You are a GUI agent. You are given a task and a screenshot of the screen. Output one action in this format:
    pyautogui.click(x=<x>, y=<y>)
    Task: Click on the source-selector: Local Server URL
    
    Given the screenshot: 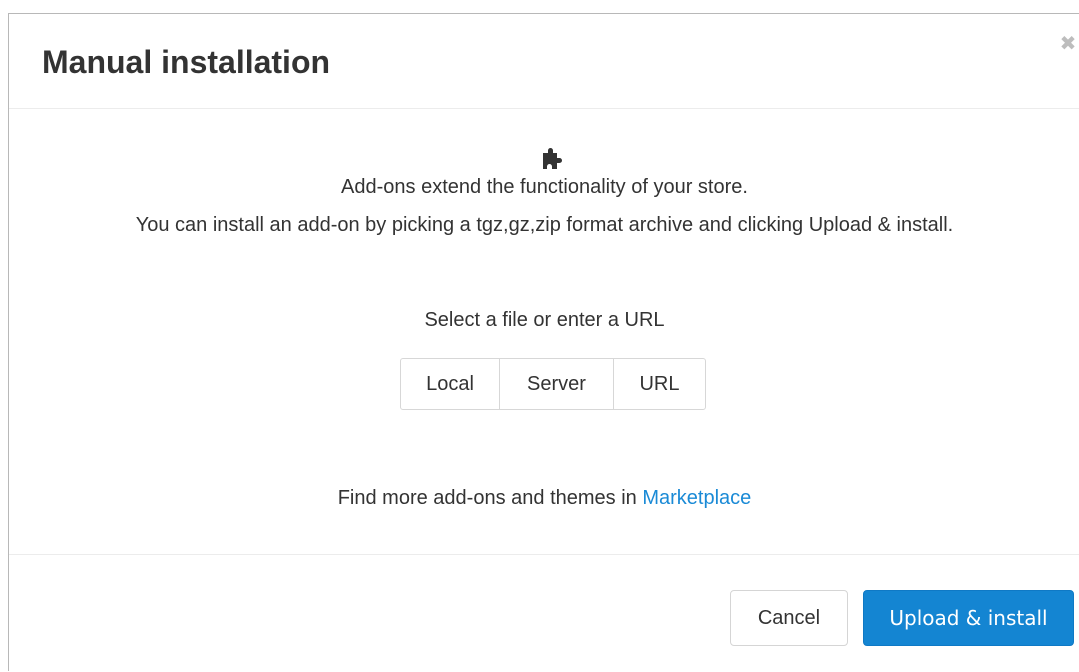 What is the action you would take?
    pyautogui.click(x=553, y=384)
    